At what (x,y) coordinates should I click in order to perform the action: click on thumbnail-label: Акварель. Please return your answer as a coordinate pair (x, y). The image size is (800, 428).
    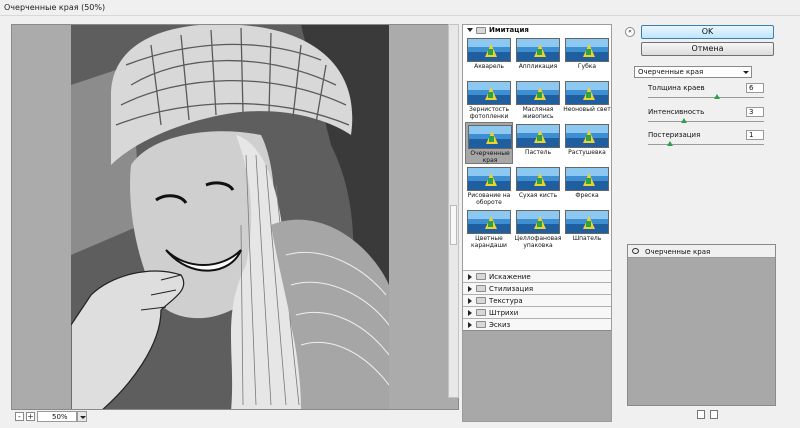
    Looking at the image, I should click on (489, 66).